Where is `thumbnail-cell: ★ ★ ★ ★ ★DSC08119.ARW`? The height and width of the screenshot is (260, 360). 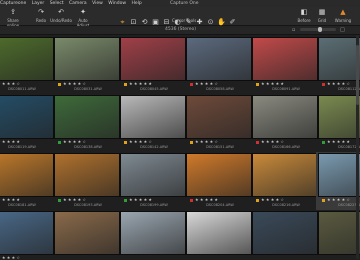
thumbnail-cell: ★ ★ ★ ★ ★DSC08119.ARW is located at coordinates (27, 123).